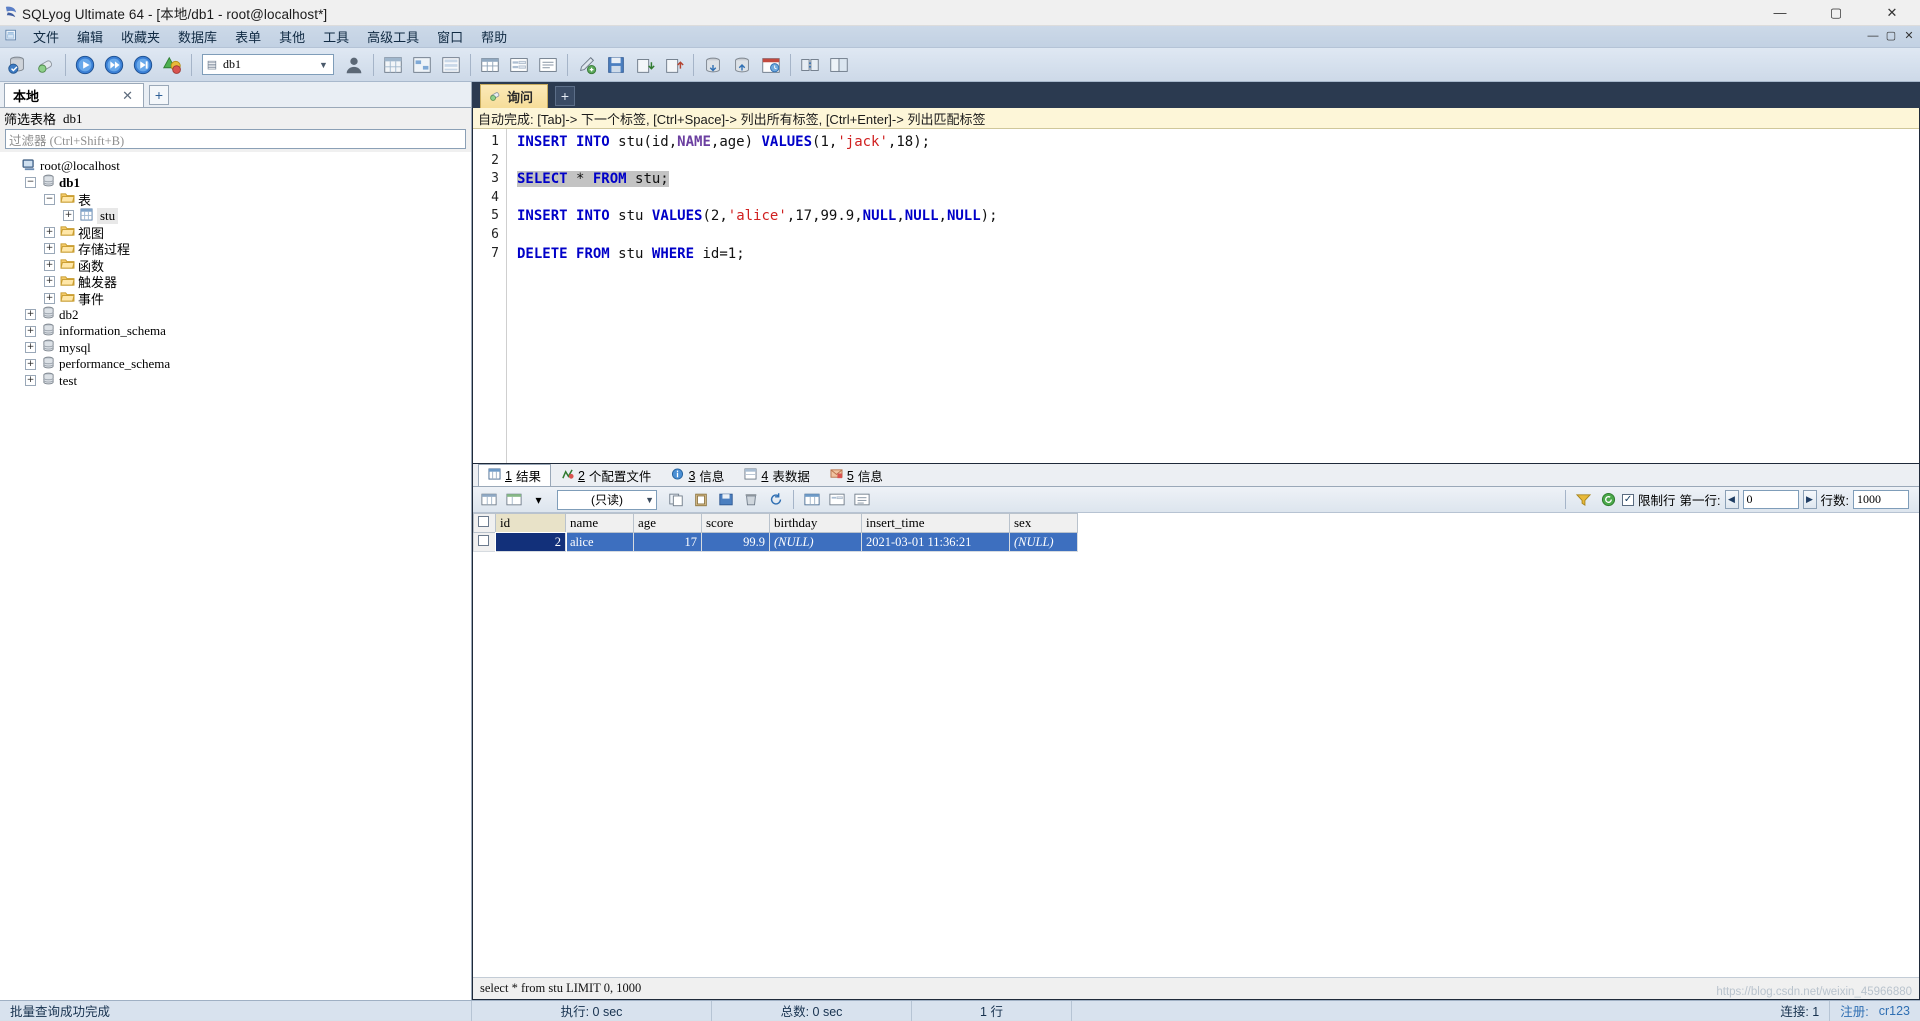  What do you see at coordinates (235, 166) in the screenshot?
I see `tree-node: root@localhost` at bounding box center [235, 166].